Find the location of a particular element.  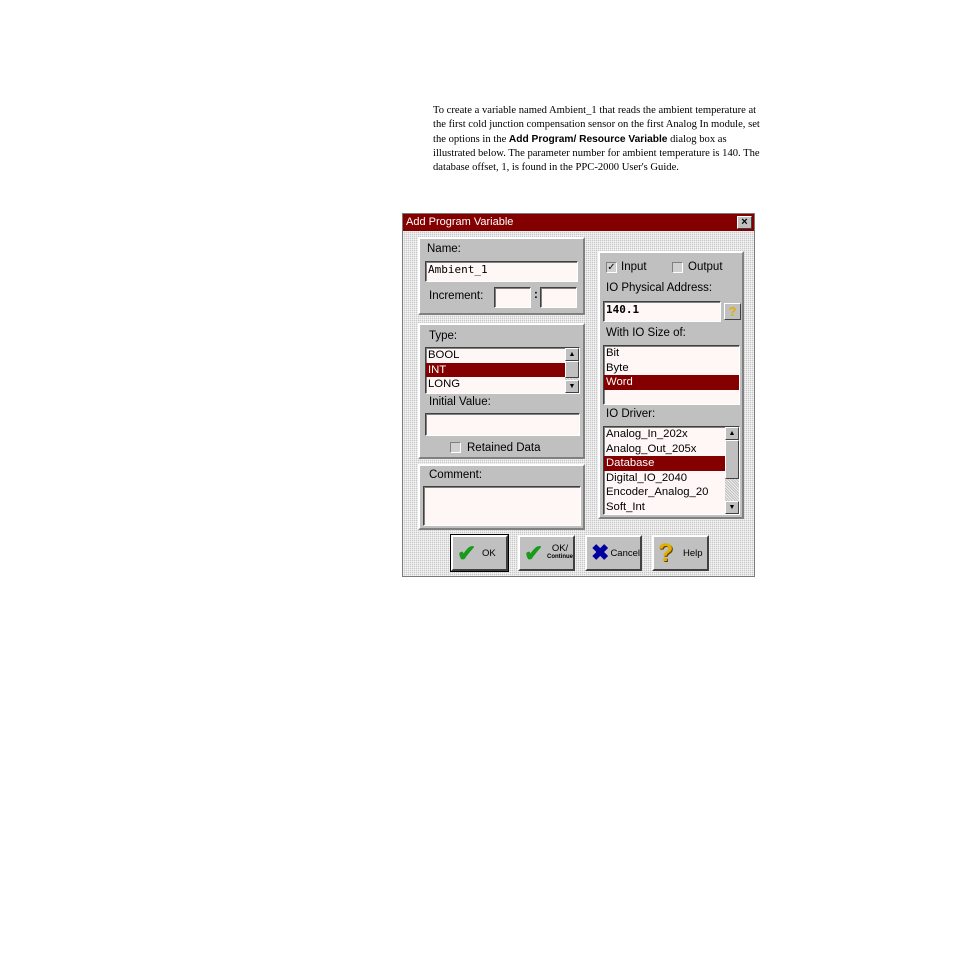

comment-group: Comment: is located at coordinates (501, 497).